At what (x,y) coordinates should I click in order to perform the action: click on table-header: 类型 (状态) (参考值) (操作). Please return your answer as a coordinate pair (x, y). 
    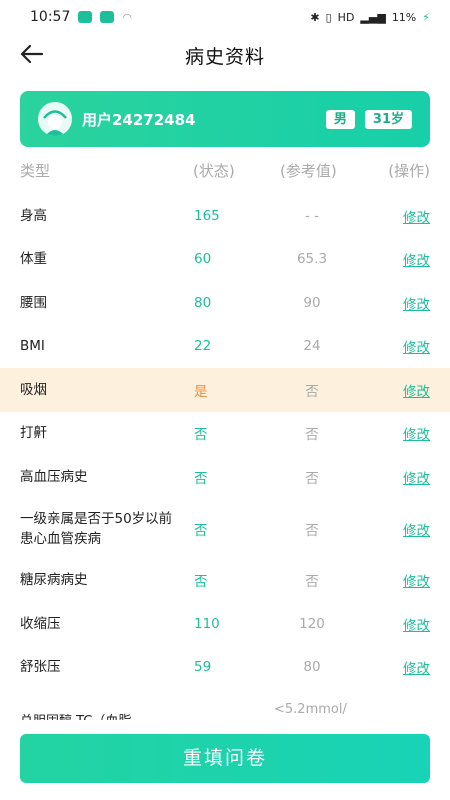
    Looking at the image, I should click on (225, 174).